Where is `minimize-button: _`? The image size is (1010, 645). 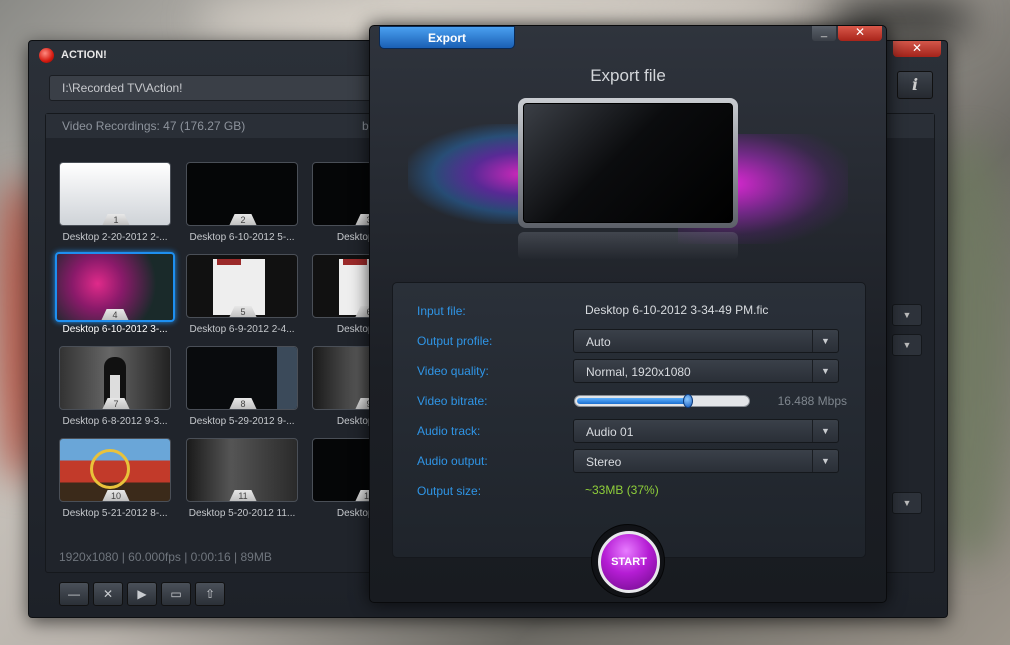
minimize-button: _ is located at coordinates (824, 33).